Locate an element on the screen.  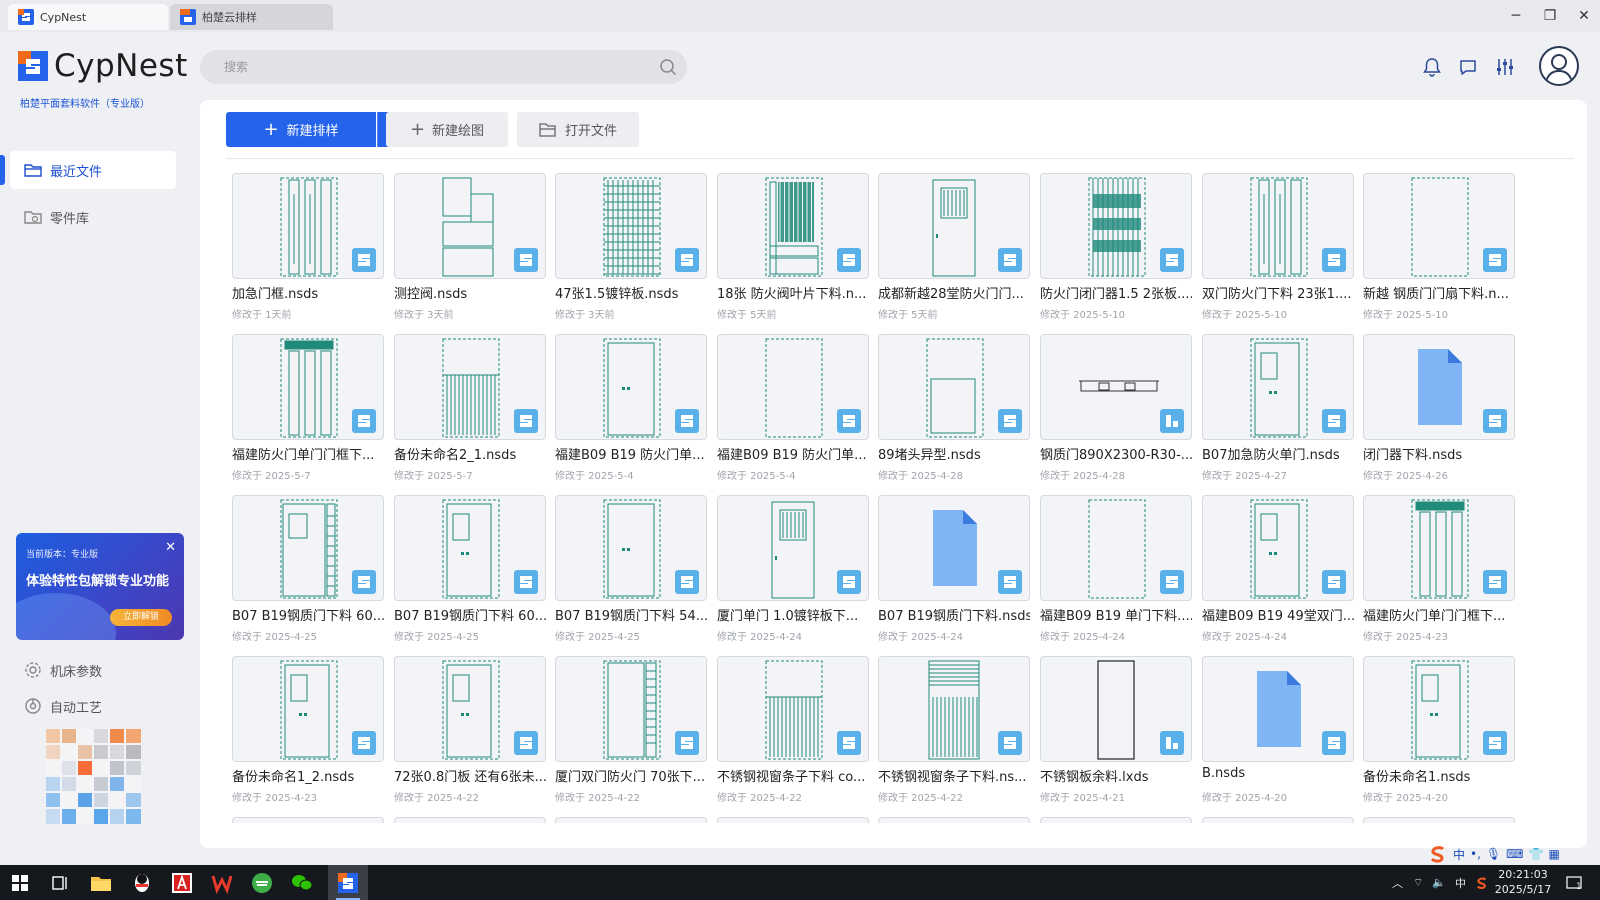
message-icon is located at coordinates (1468, 67).